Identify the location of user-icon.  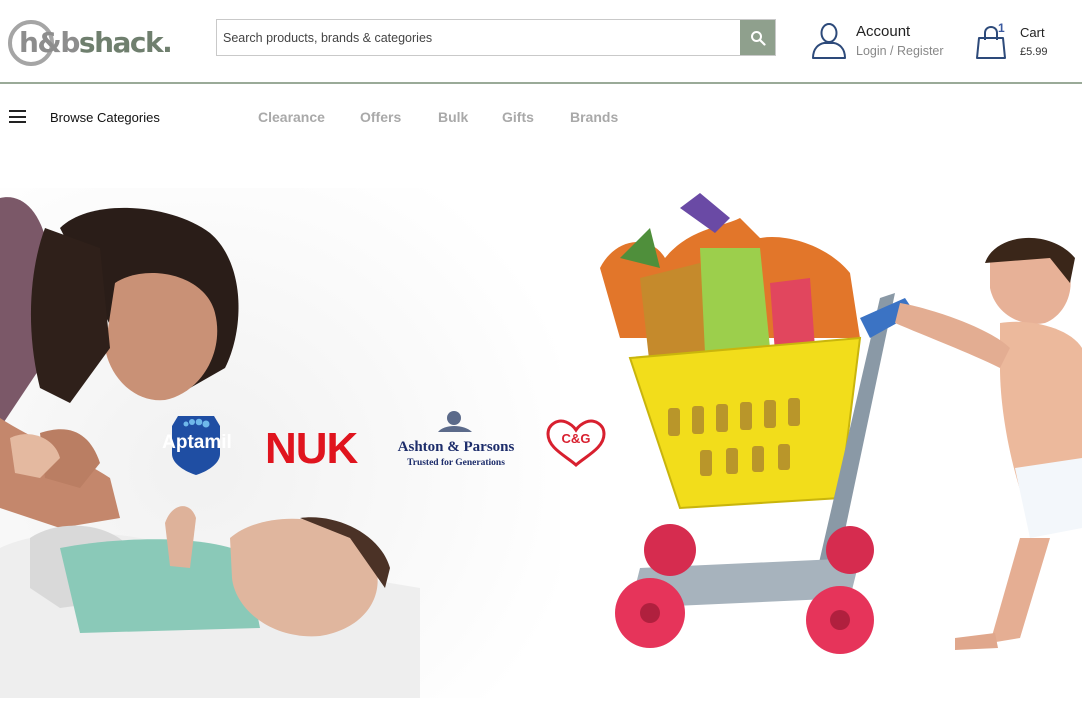
(829, 41).